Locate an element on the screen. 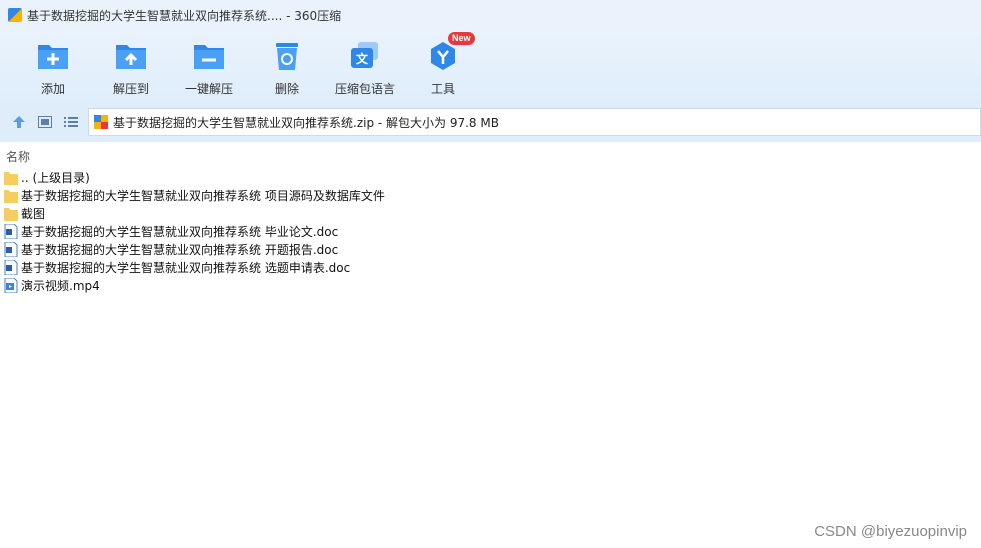 The height and width of the screenshot is (548, 981). file-name: 基于数据挖掘的大学生智慧就业双向推荐系统 毕业论文.doc is located at coordinates (180, 231).